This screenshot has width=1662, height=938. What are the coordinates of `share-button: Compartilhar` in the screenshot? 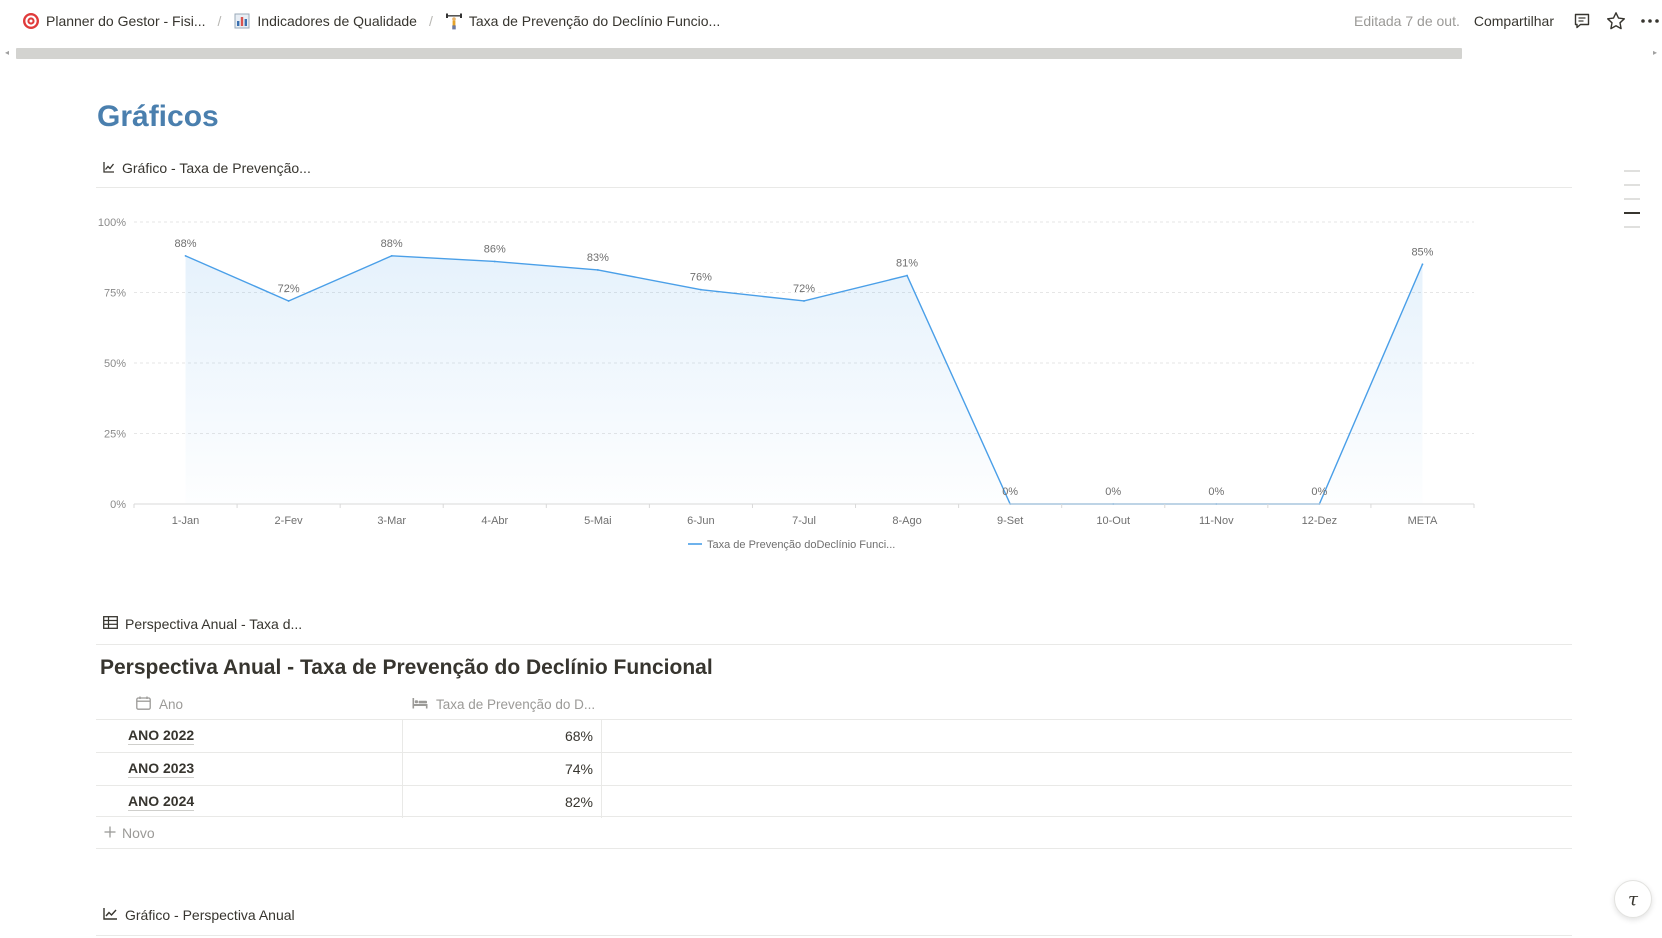 It's located at (1514, 21).